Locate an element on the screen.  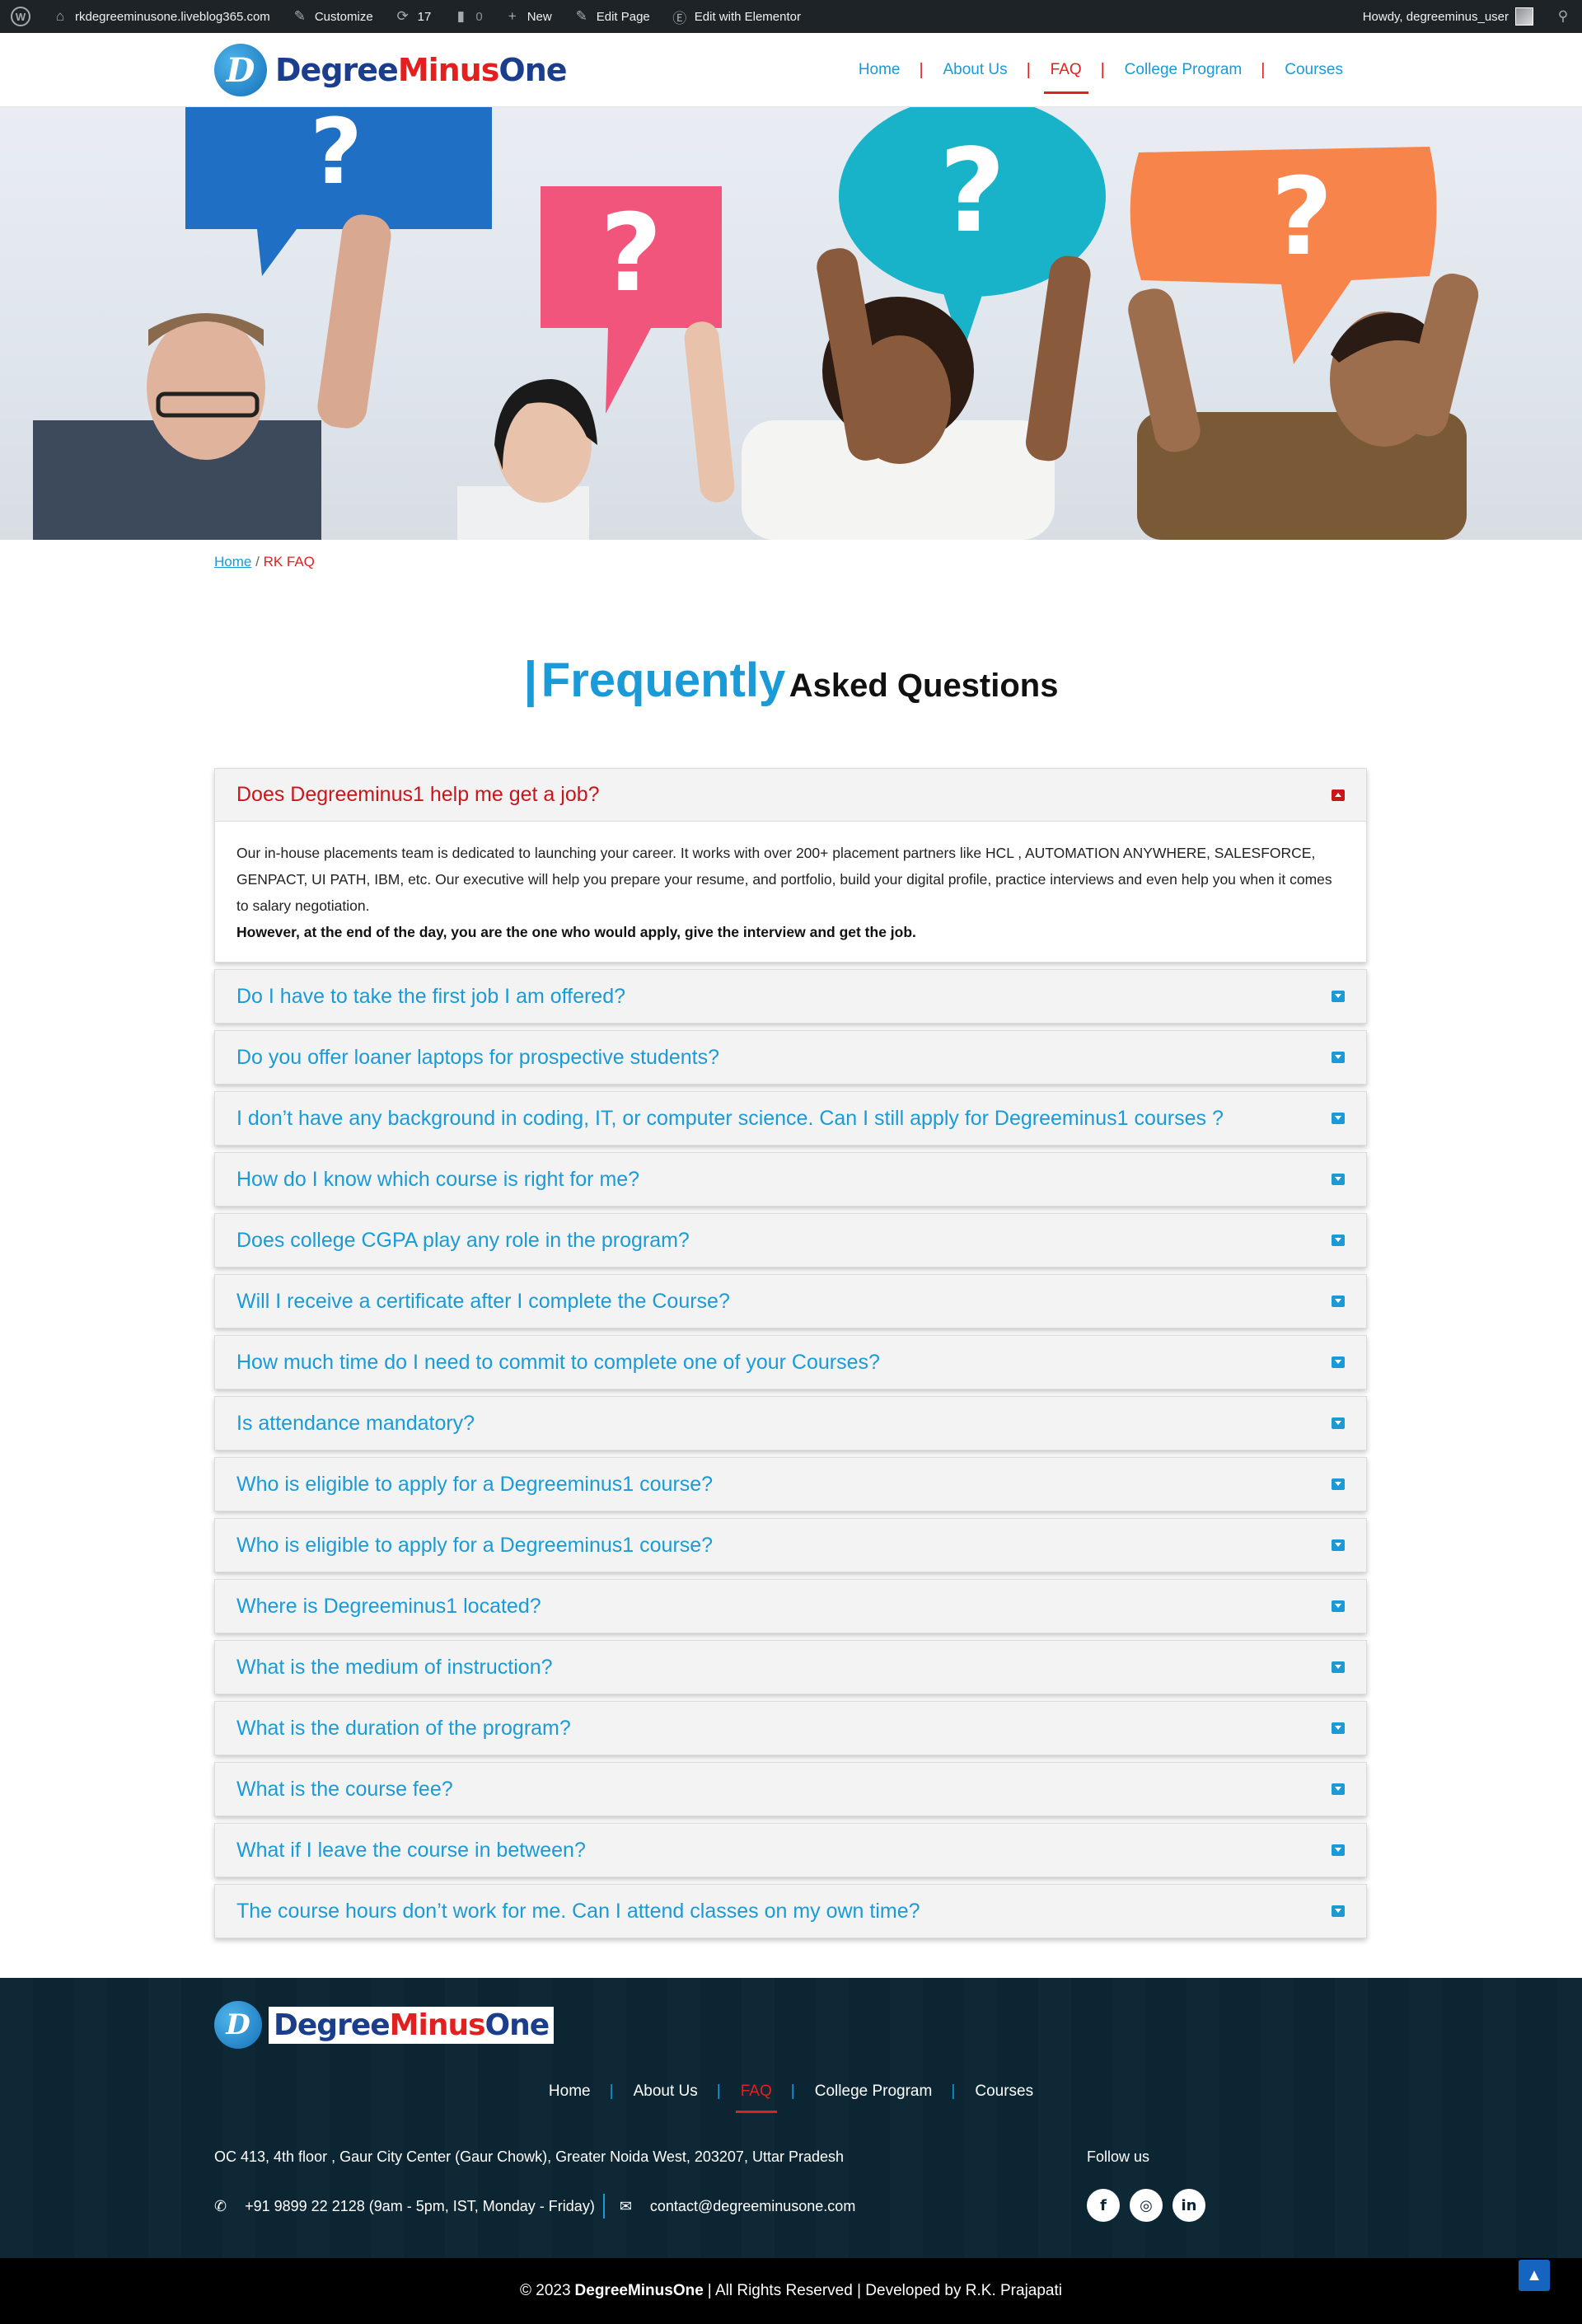
comments-link: ▮ 0 is located at coordinates (468, 16).